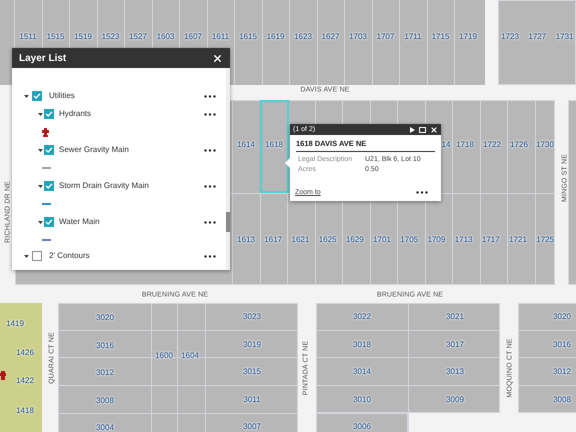 Image resolution: width=576 pixels, height=432 pixels. What do you see at coordinates (491, 240) in the screenshot?
I see `parcel-number: 1717` at bounding box center [491, 240].